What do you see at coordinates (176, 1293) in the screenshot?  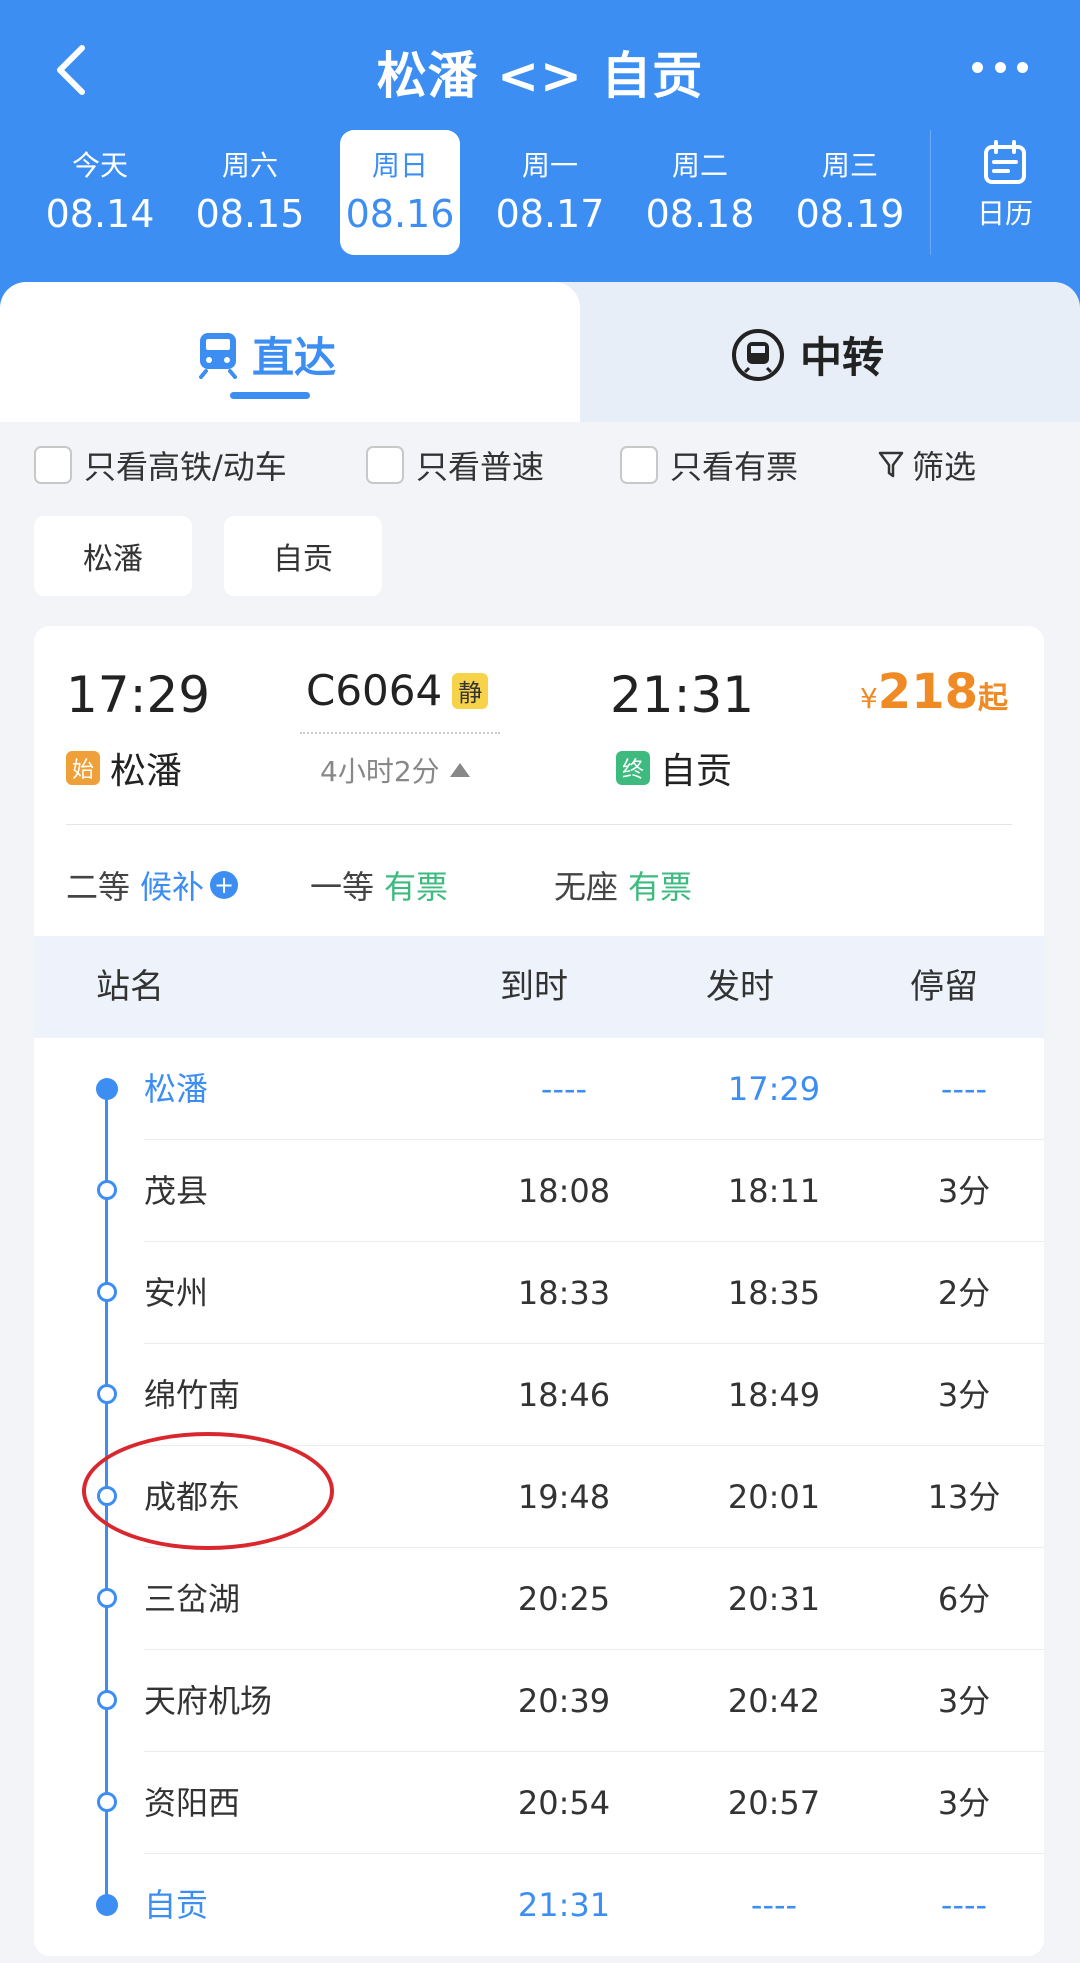 I see `stop-name: 安州` at bounding box center [176, 1293].